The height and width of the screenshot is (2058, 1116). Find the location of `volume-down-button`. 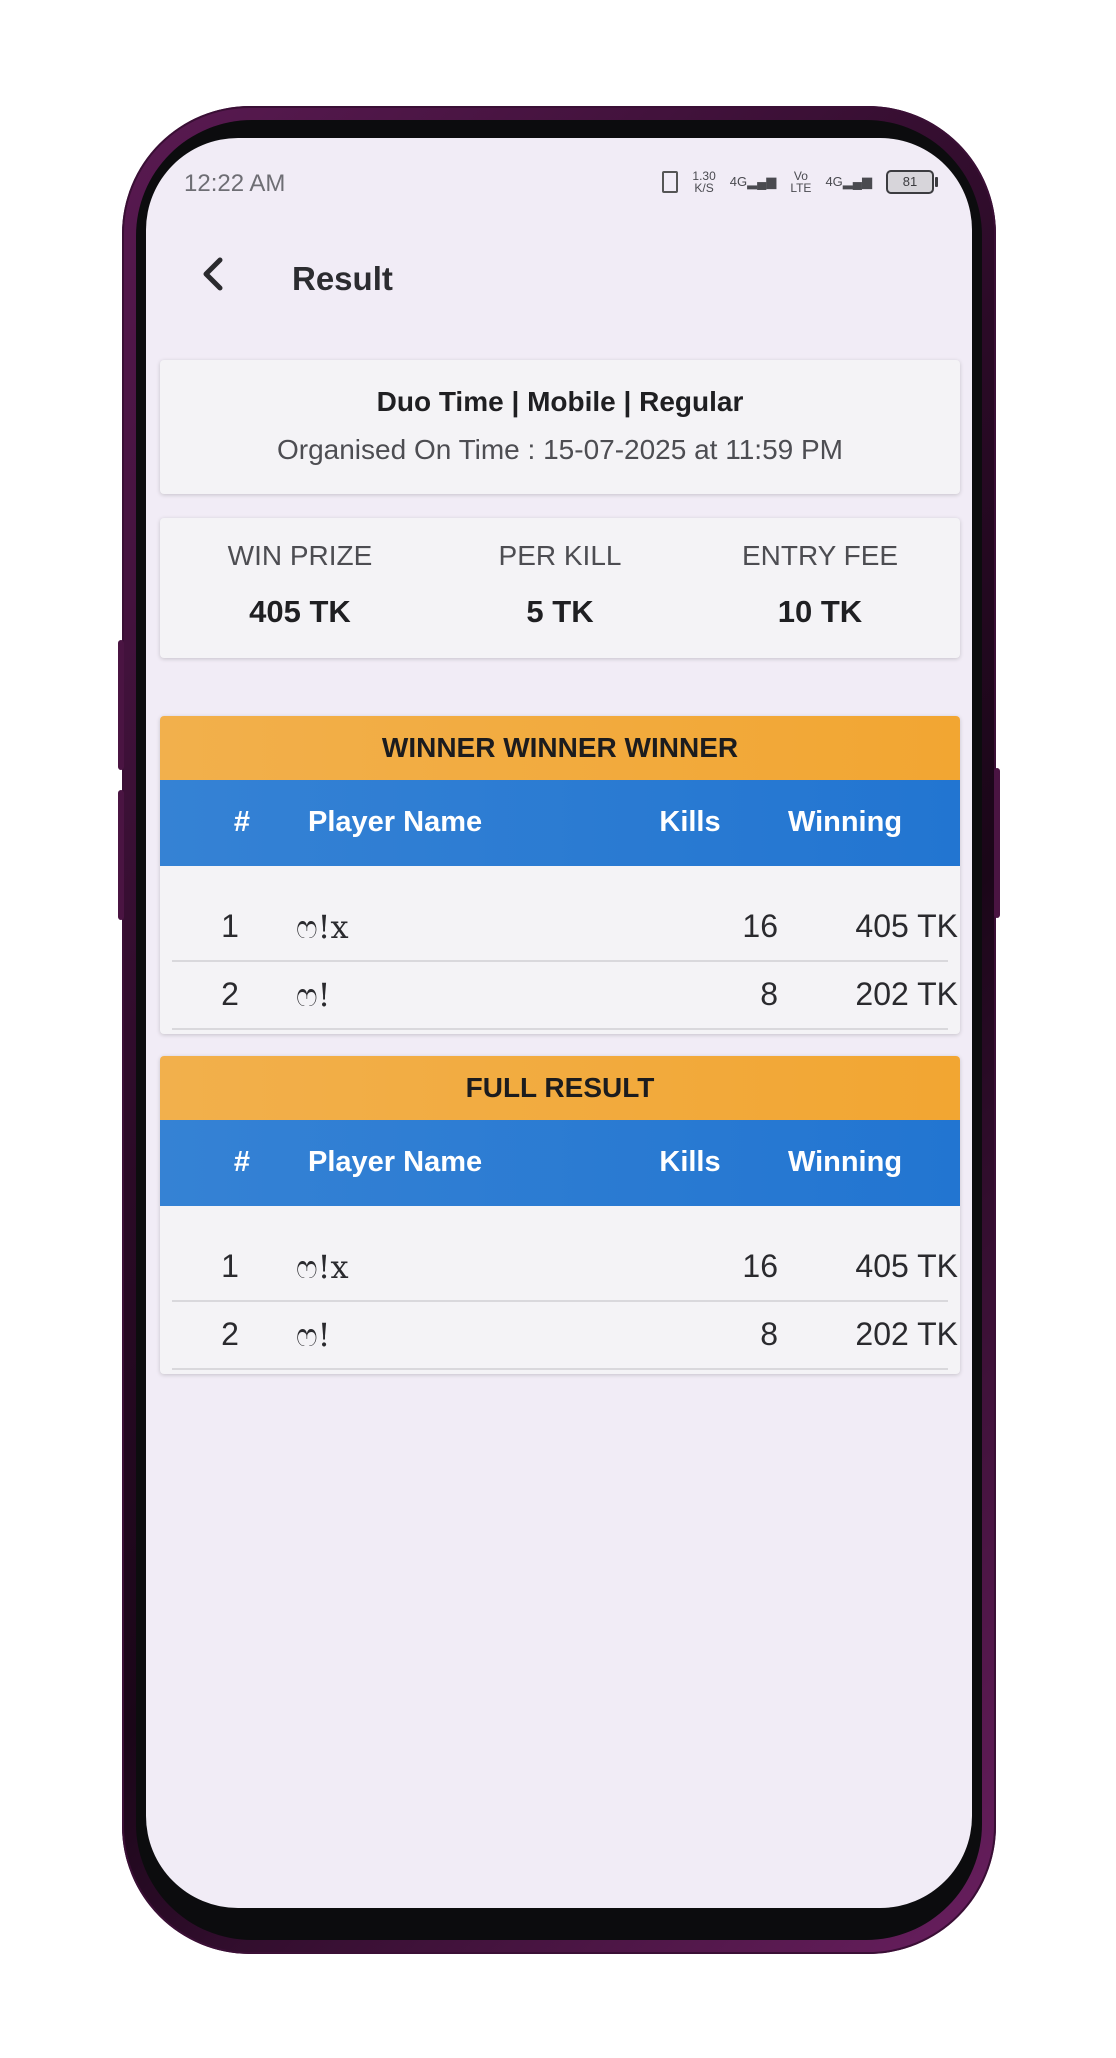

volume-down-button is located at coordinates (121, 855).